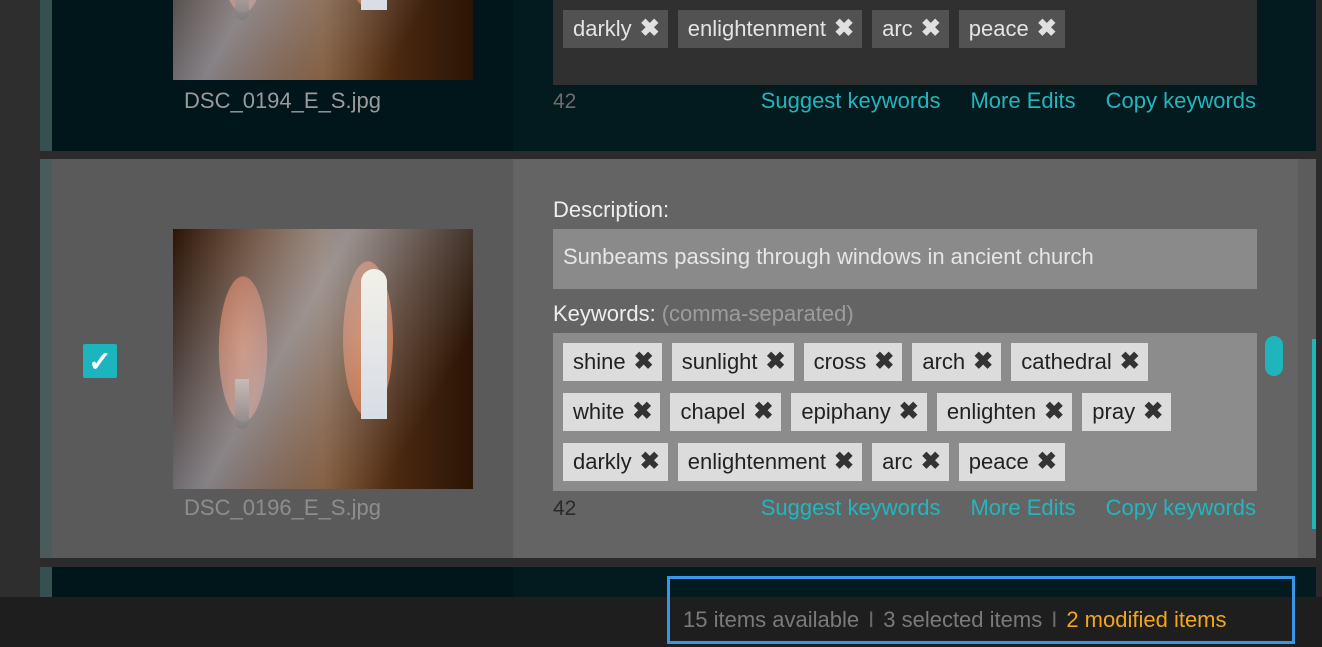  I want to click on description-label: Description:, so click(611, 210).